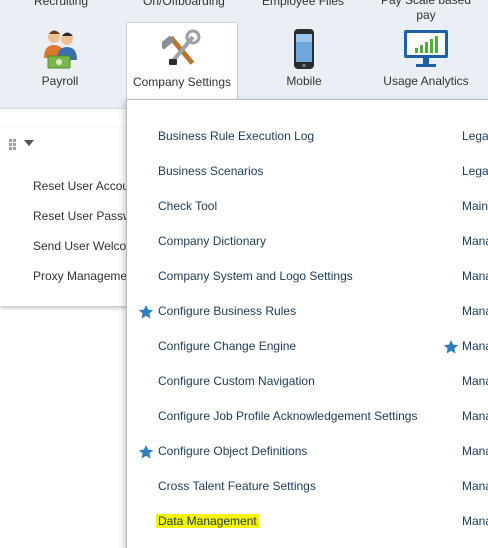 The width and height of the screenshot is (488, 548). I want to click on mobile-phone-icon, so click(304, 50).